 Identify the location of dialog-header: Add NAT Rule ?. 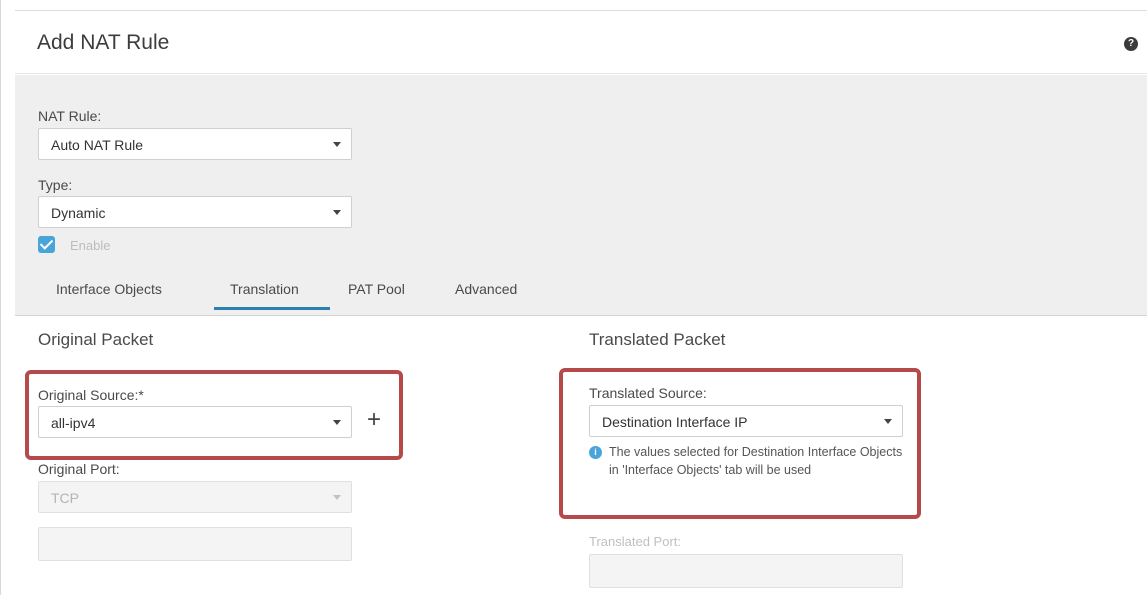
(581, 42).